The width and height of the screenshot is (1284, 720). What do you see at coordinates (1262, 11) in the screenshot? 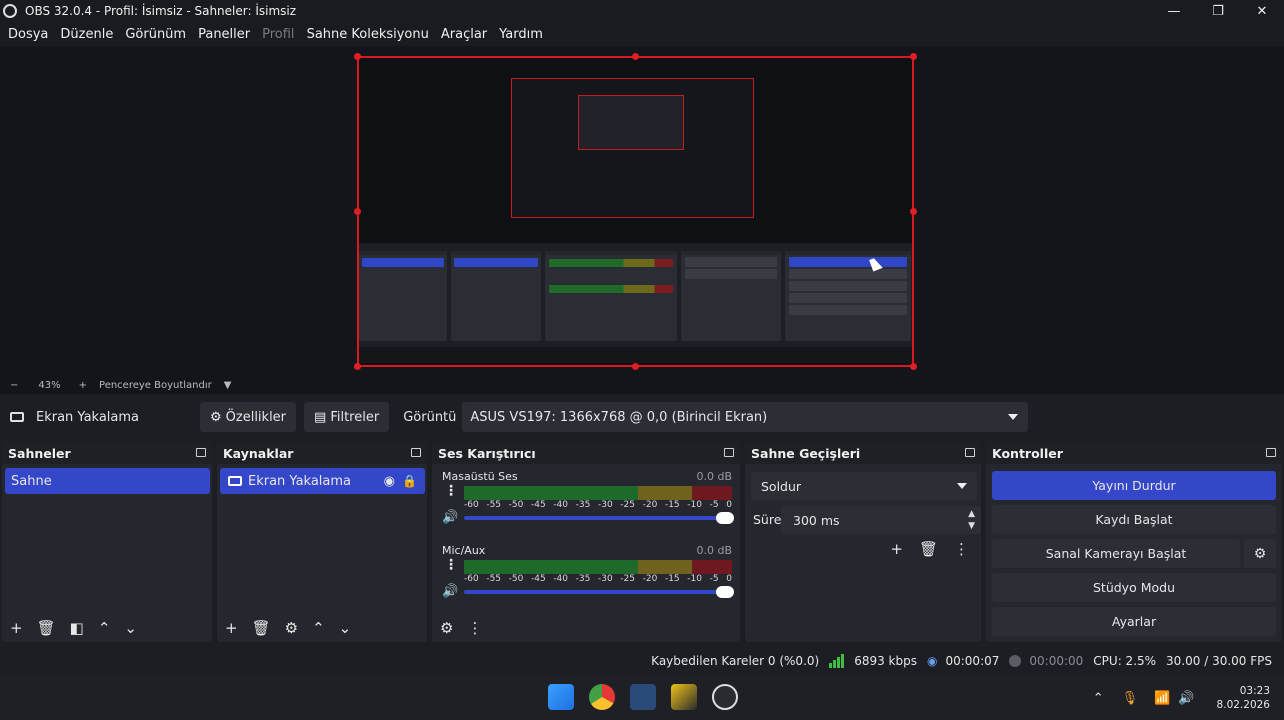
I see `close-button: ✕` at bounding box center [1262, 11].